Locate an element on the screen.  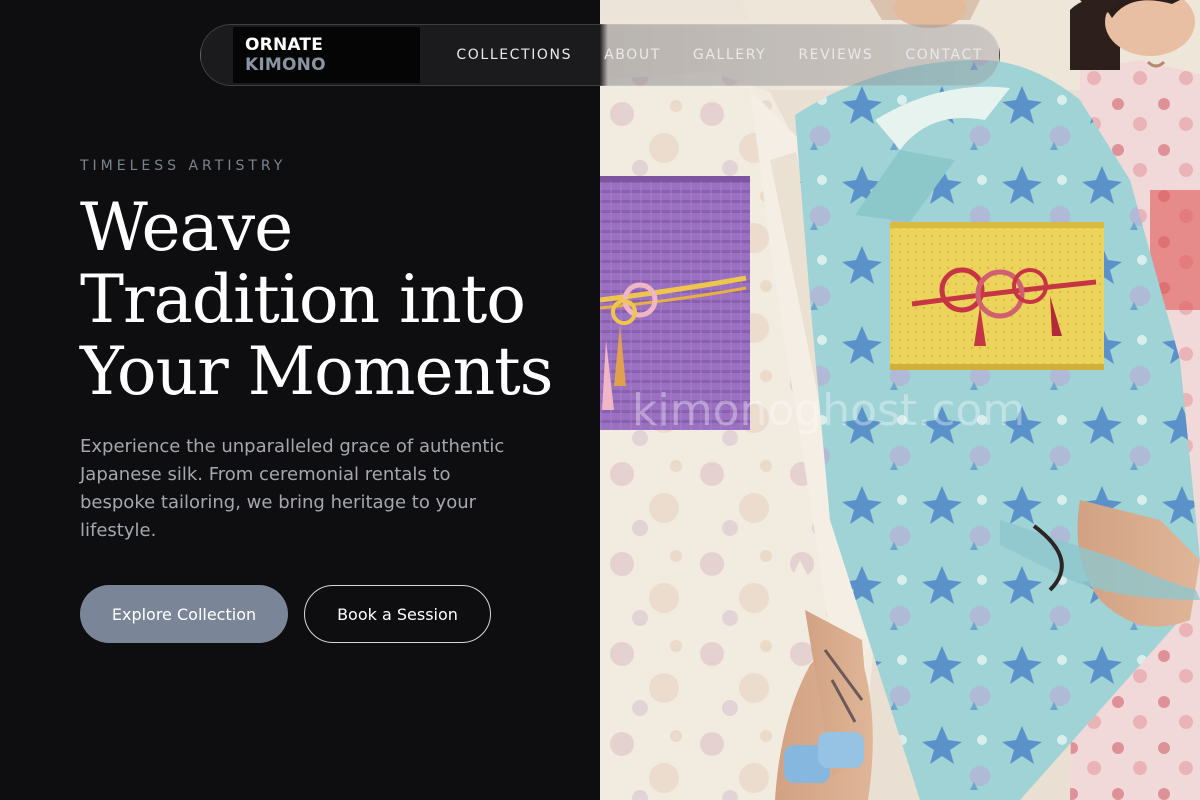
nav-link-about: ABOUT is located at coordinates (632, 55).